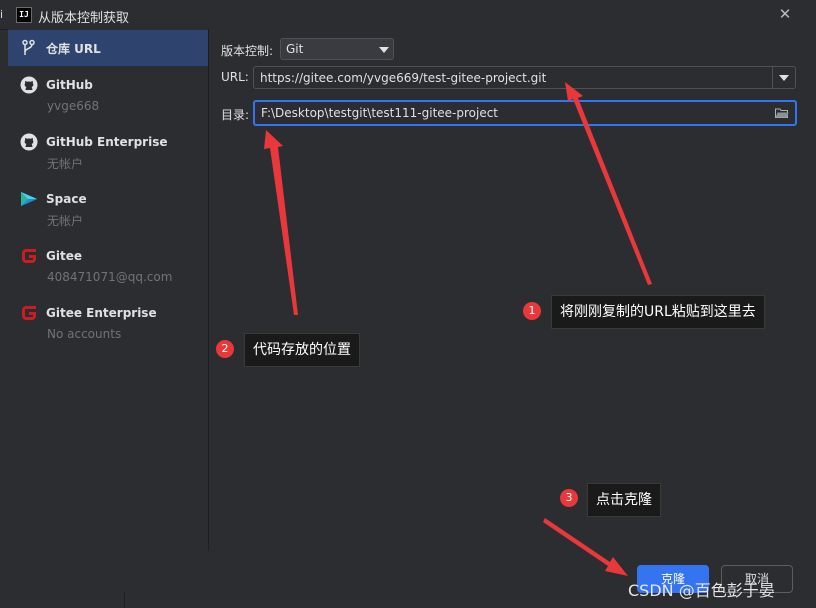 The image size is (816, 608). What do you see at coordinates (532, 311) in the screenshot?
I see `annotation-badge-1: 1` at bounding box center [532, 311].